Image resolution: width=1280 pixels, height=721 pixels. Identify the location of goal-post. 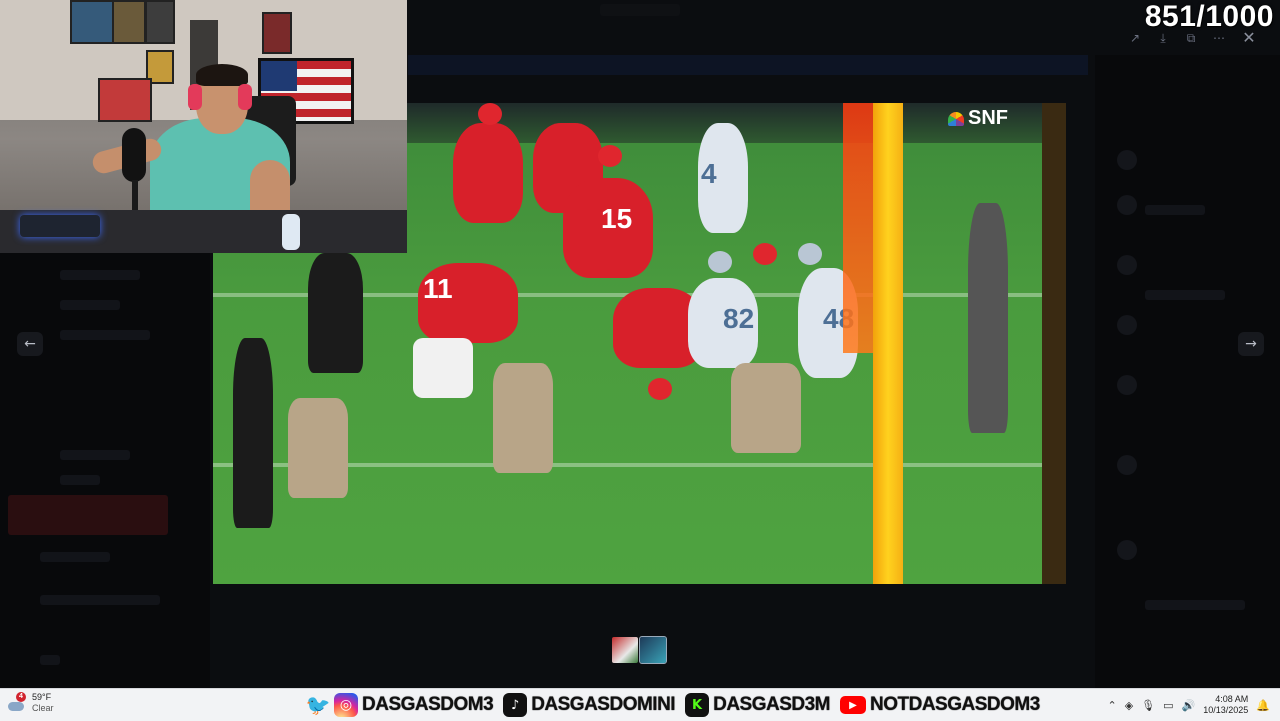
(888, 343).